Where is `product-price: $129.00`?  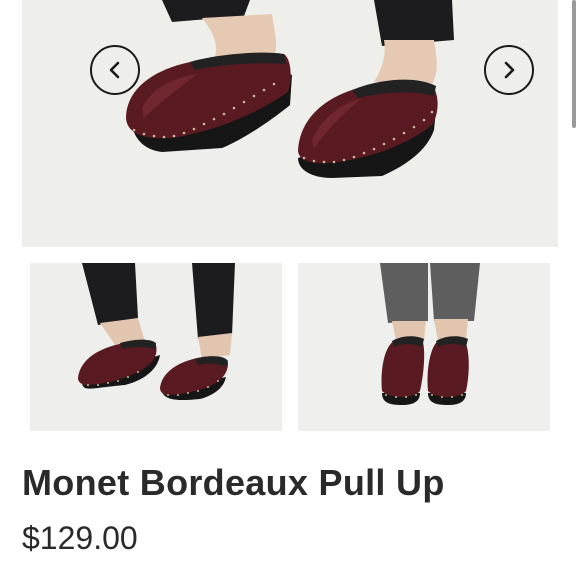 product-price: $129.00 is located at coordinates (80, 538).